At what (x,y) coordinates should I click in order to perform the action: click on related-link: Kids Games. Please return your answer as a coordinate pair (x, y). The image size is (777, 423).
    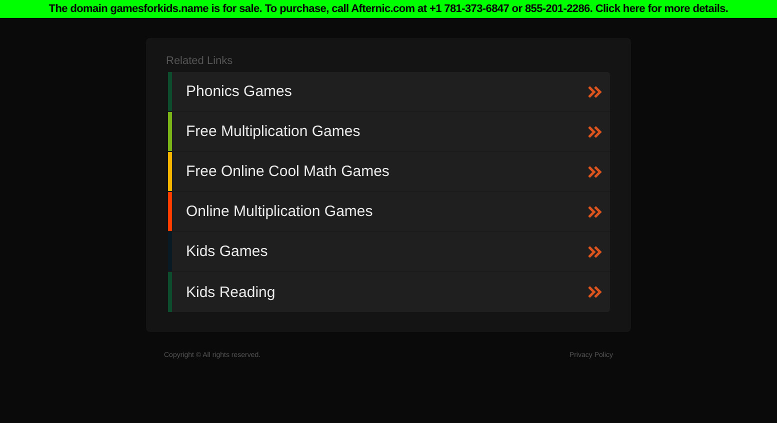
    Looking at the image, I should click on (391, 251).